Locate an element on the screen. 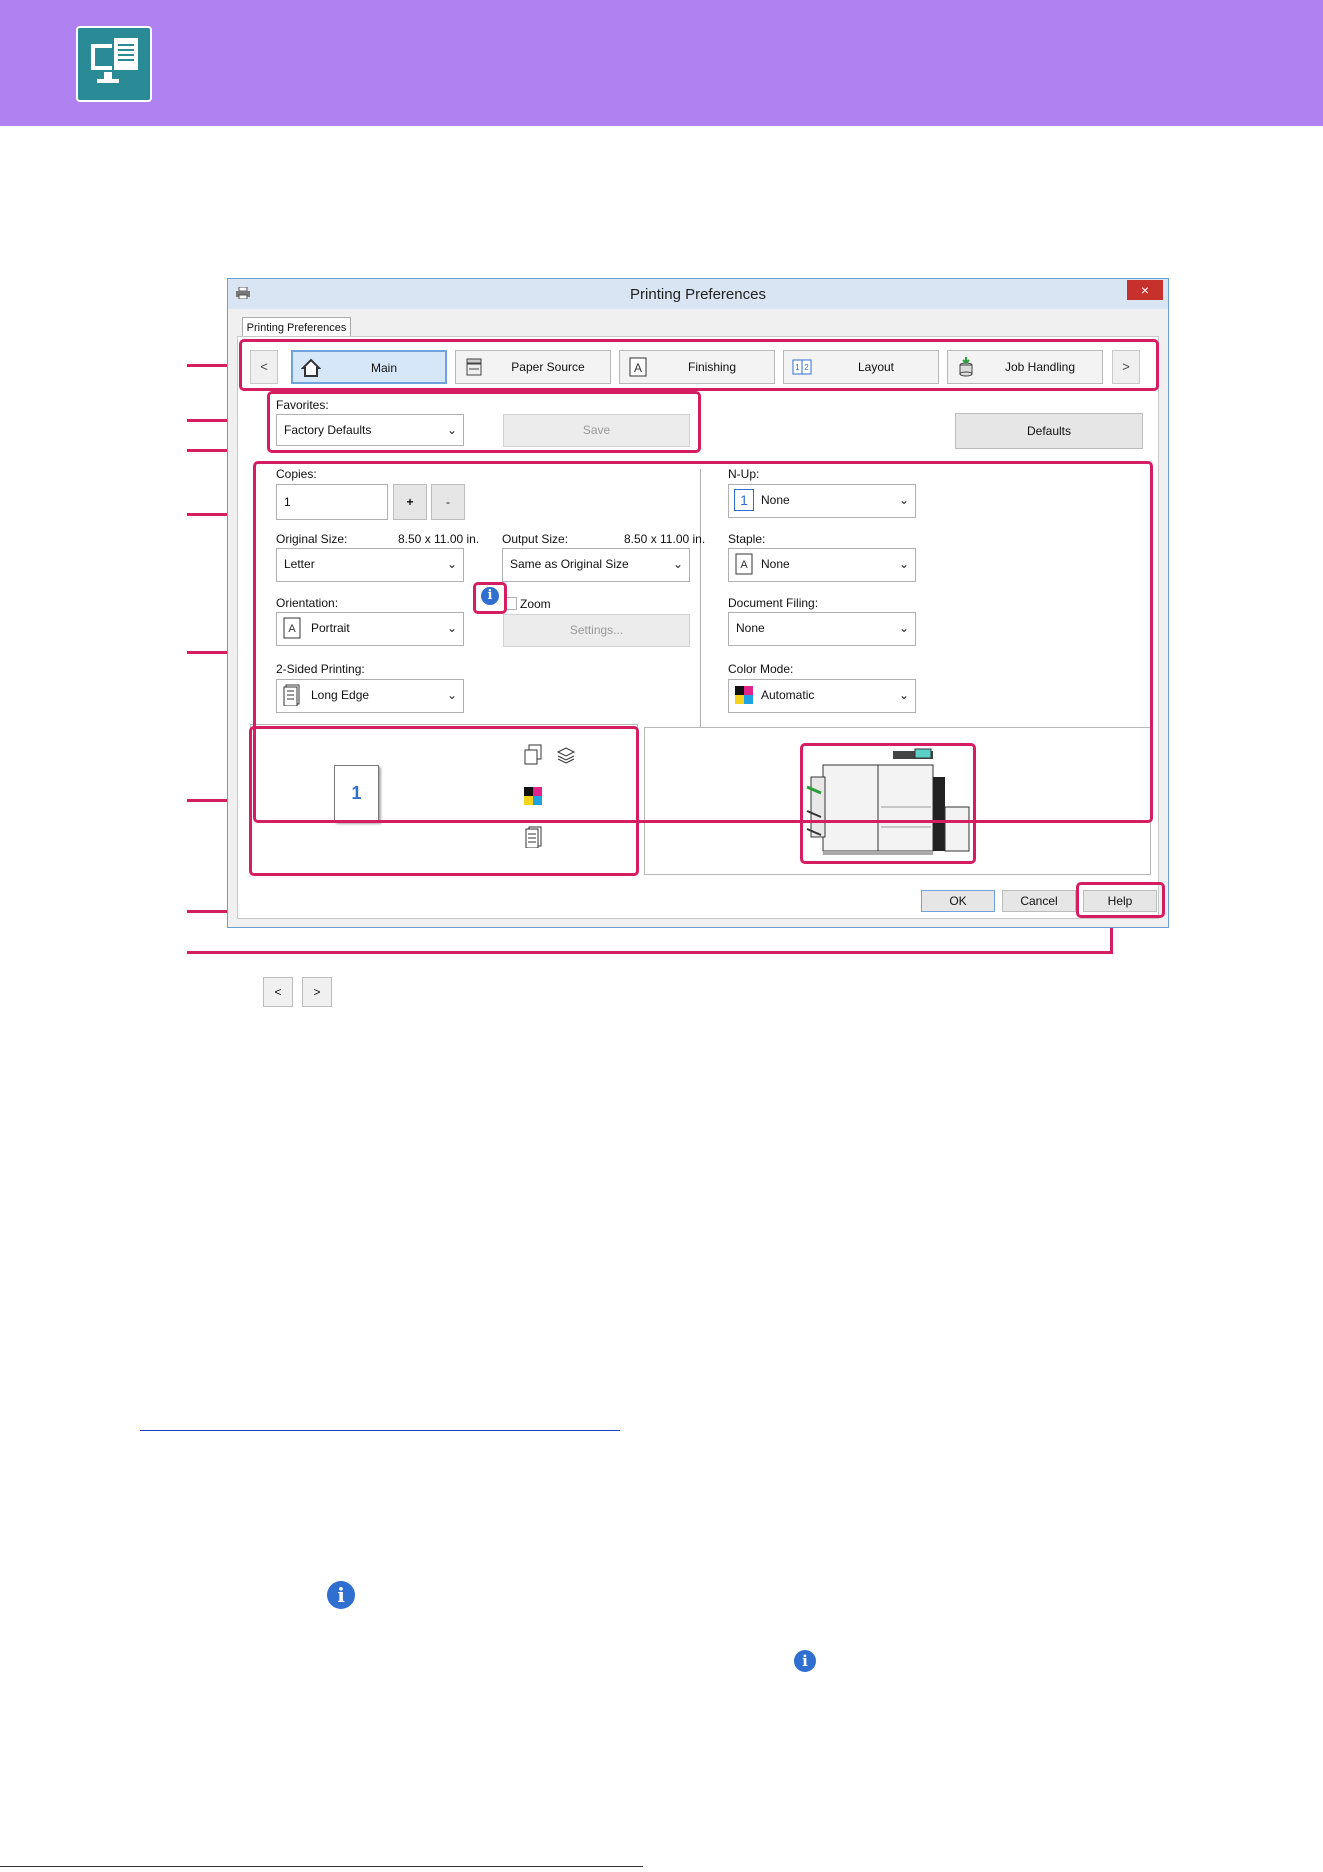 The width and height of the screenshot is (1323, 1872). info-icon-large: i is located at coordinates (341, 1595).